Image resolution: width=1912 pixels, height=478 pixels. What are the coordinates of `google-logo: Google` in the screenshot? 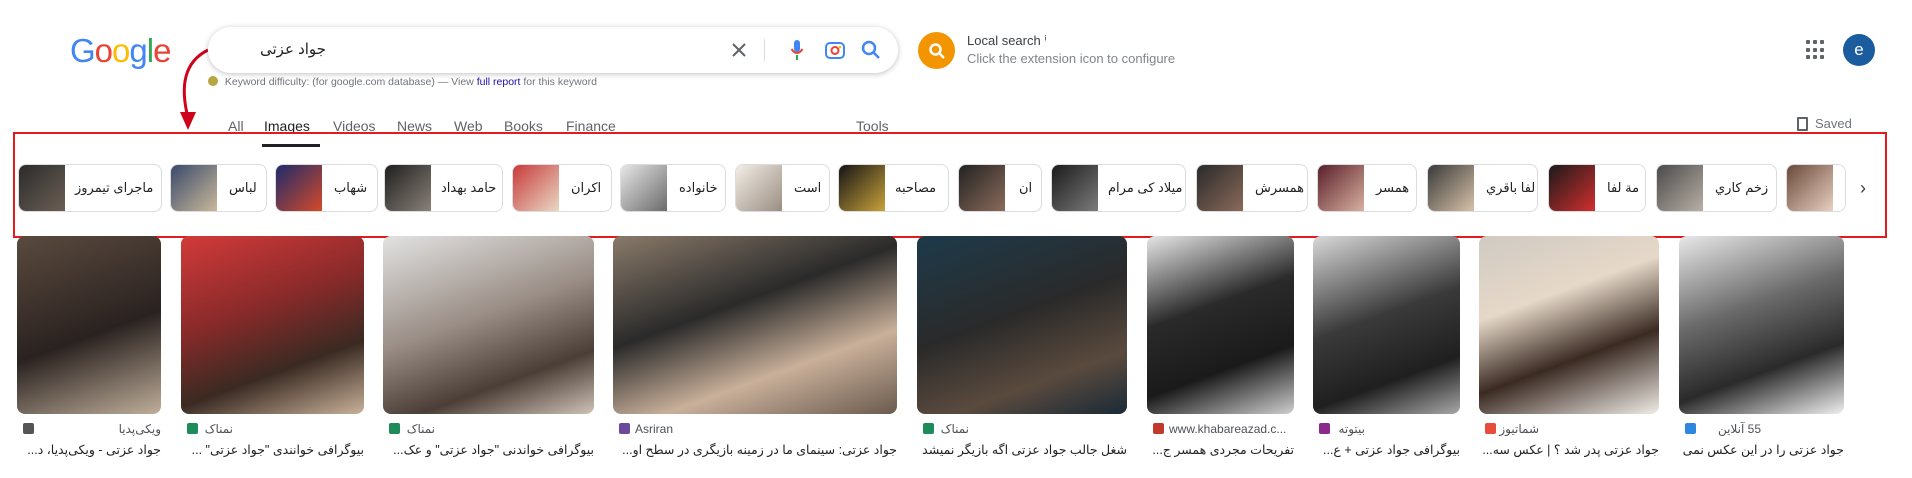 It's located at (120, 51).